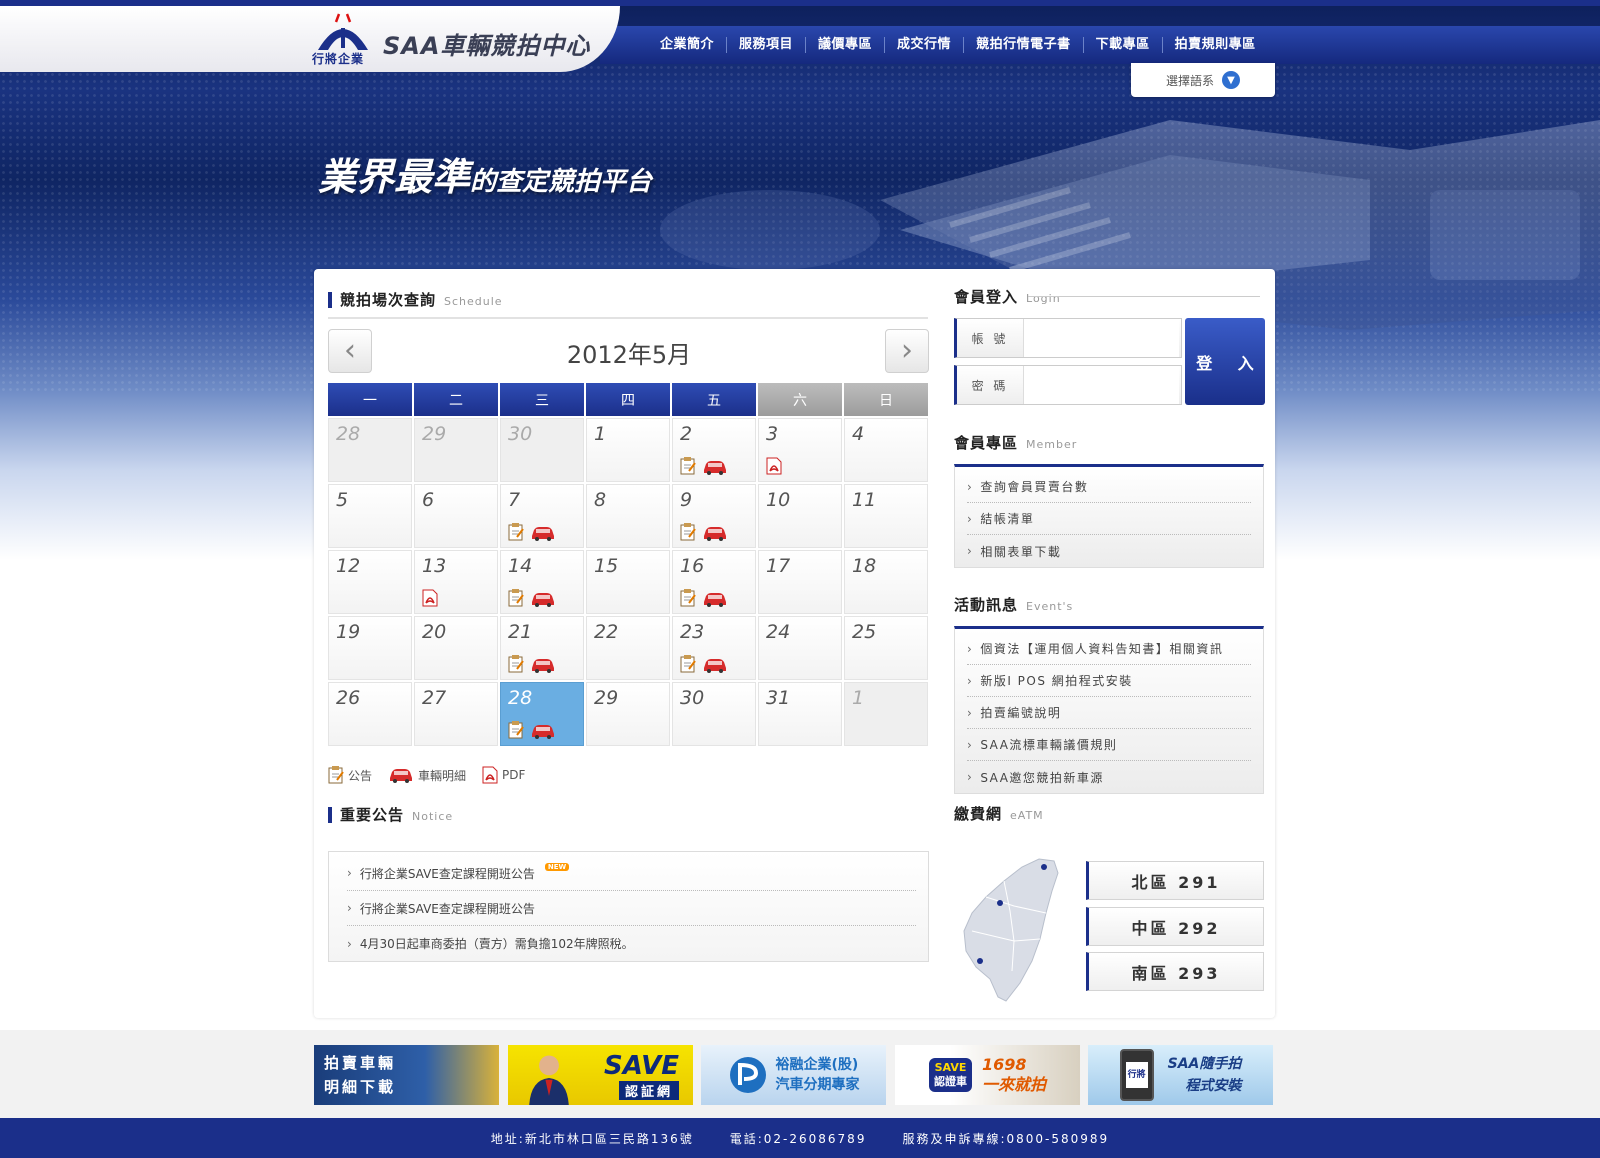 The height and width of the screenshot is (1158, 1600). I want to click on notice-item: › 行將企業SAVE查定課程開班公告, so click(631, 908).